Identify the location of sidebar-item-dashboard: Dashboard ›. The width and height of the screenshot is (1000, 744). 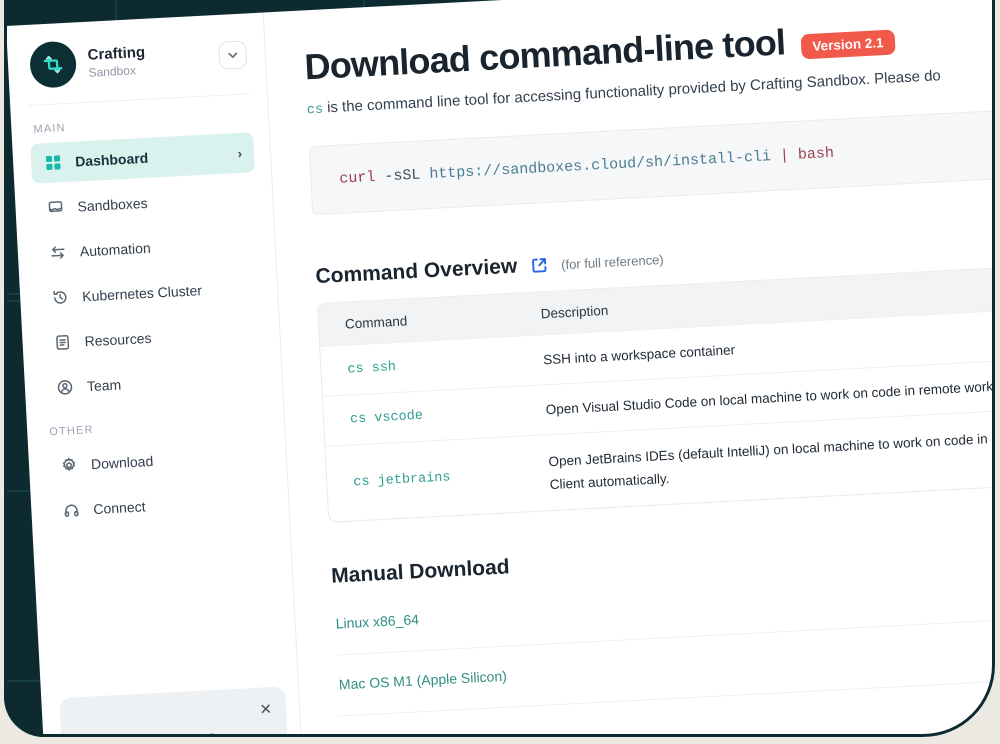
(142, 158).